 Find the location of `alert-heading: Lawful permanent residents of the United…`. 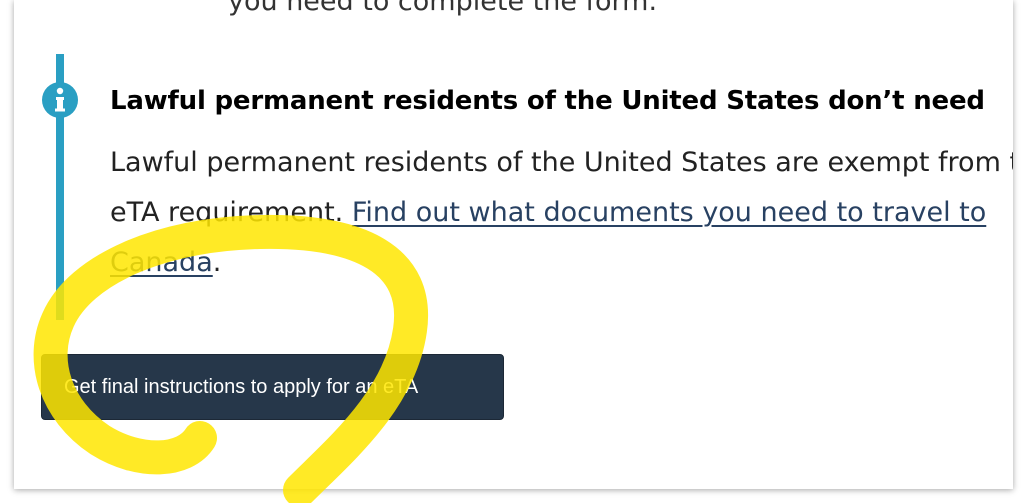

alert-heading: Lawful permanent residents of the United… is located at coordinates (547, 101).